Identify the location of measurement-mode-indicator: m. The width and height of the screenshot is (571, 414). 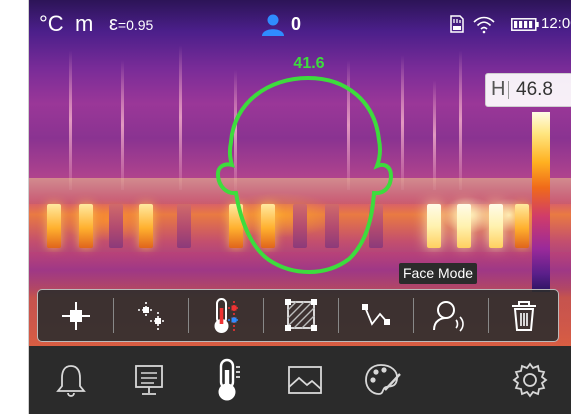
(84, 24).